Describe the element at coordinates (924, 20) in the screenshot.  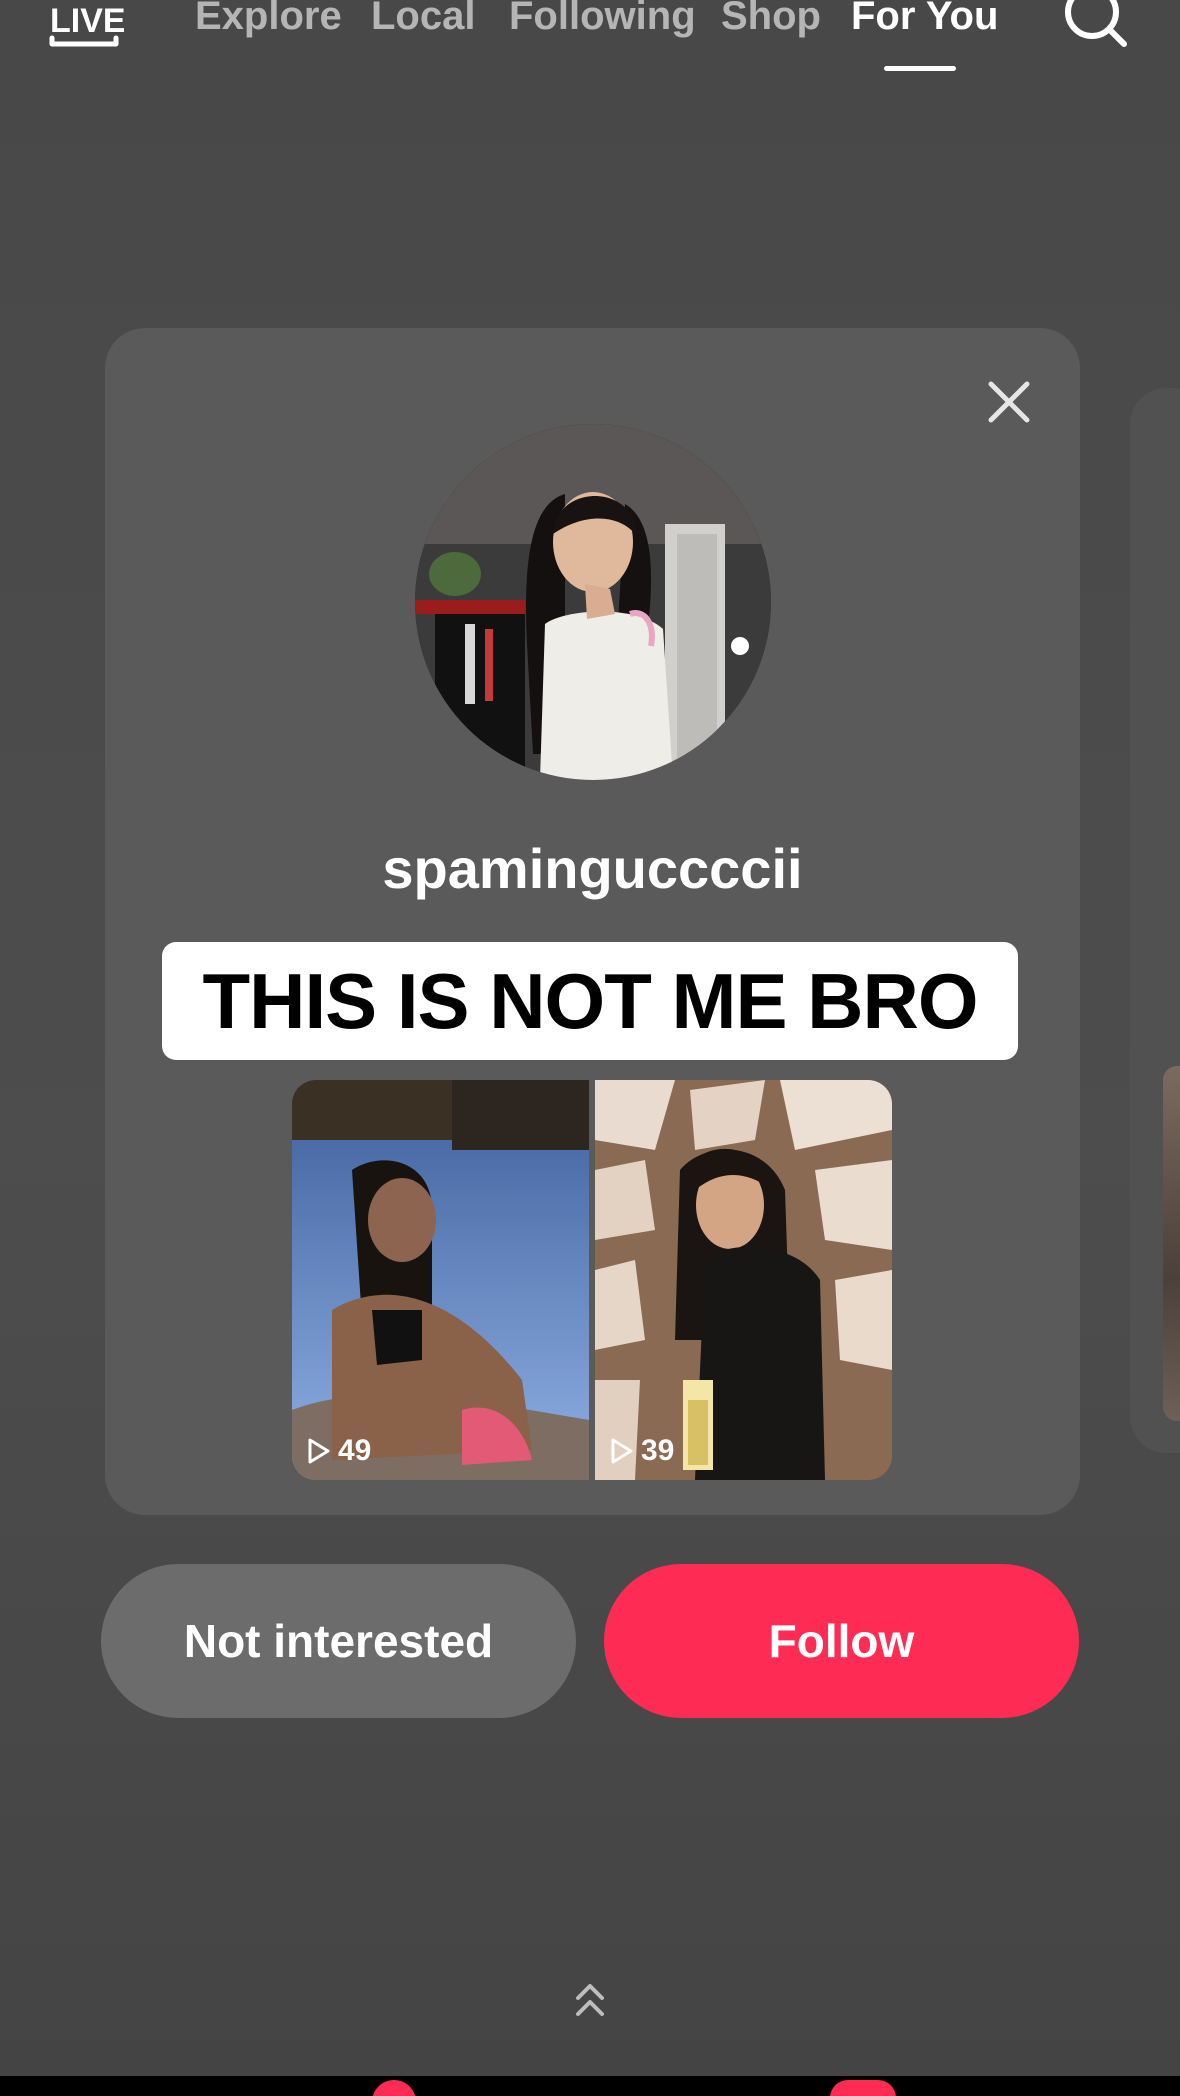
I see `tab-for-you: For You` at that location.